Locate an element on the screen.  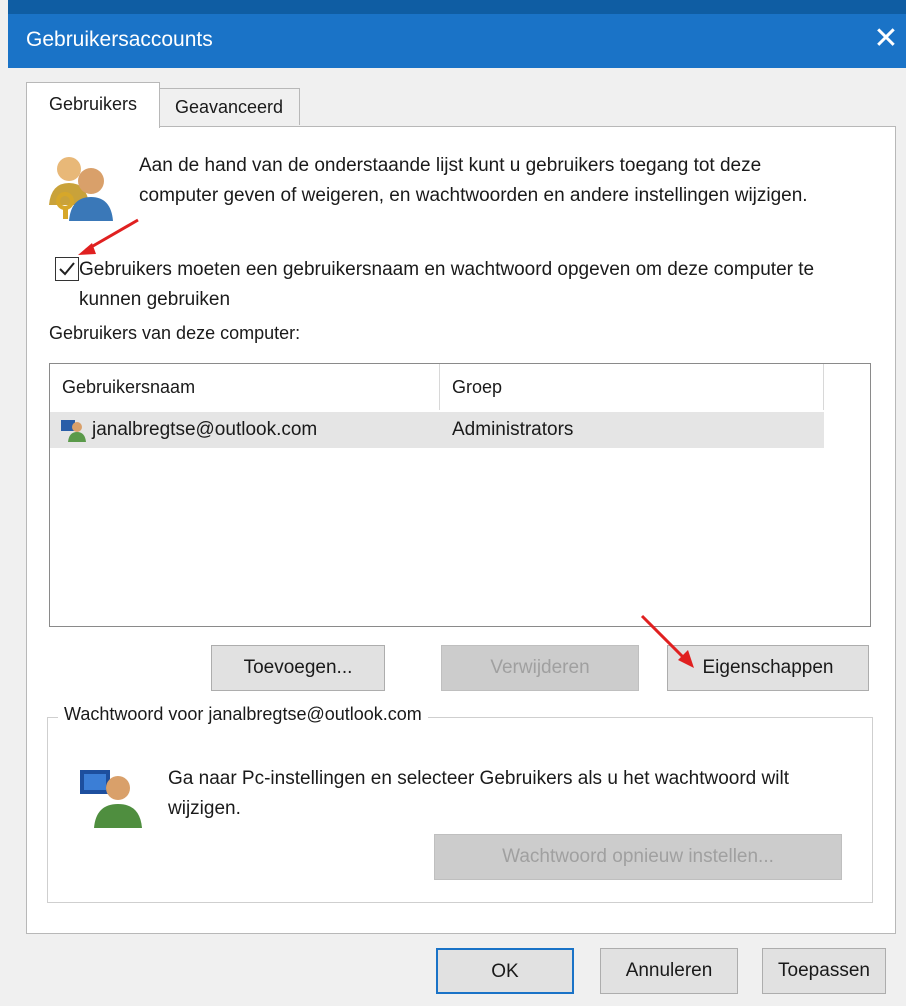
cancel-button: Annuleren is located at coordinates (669, 971).